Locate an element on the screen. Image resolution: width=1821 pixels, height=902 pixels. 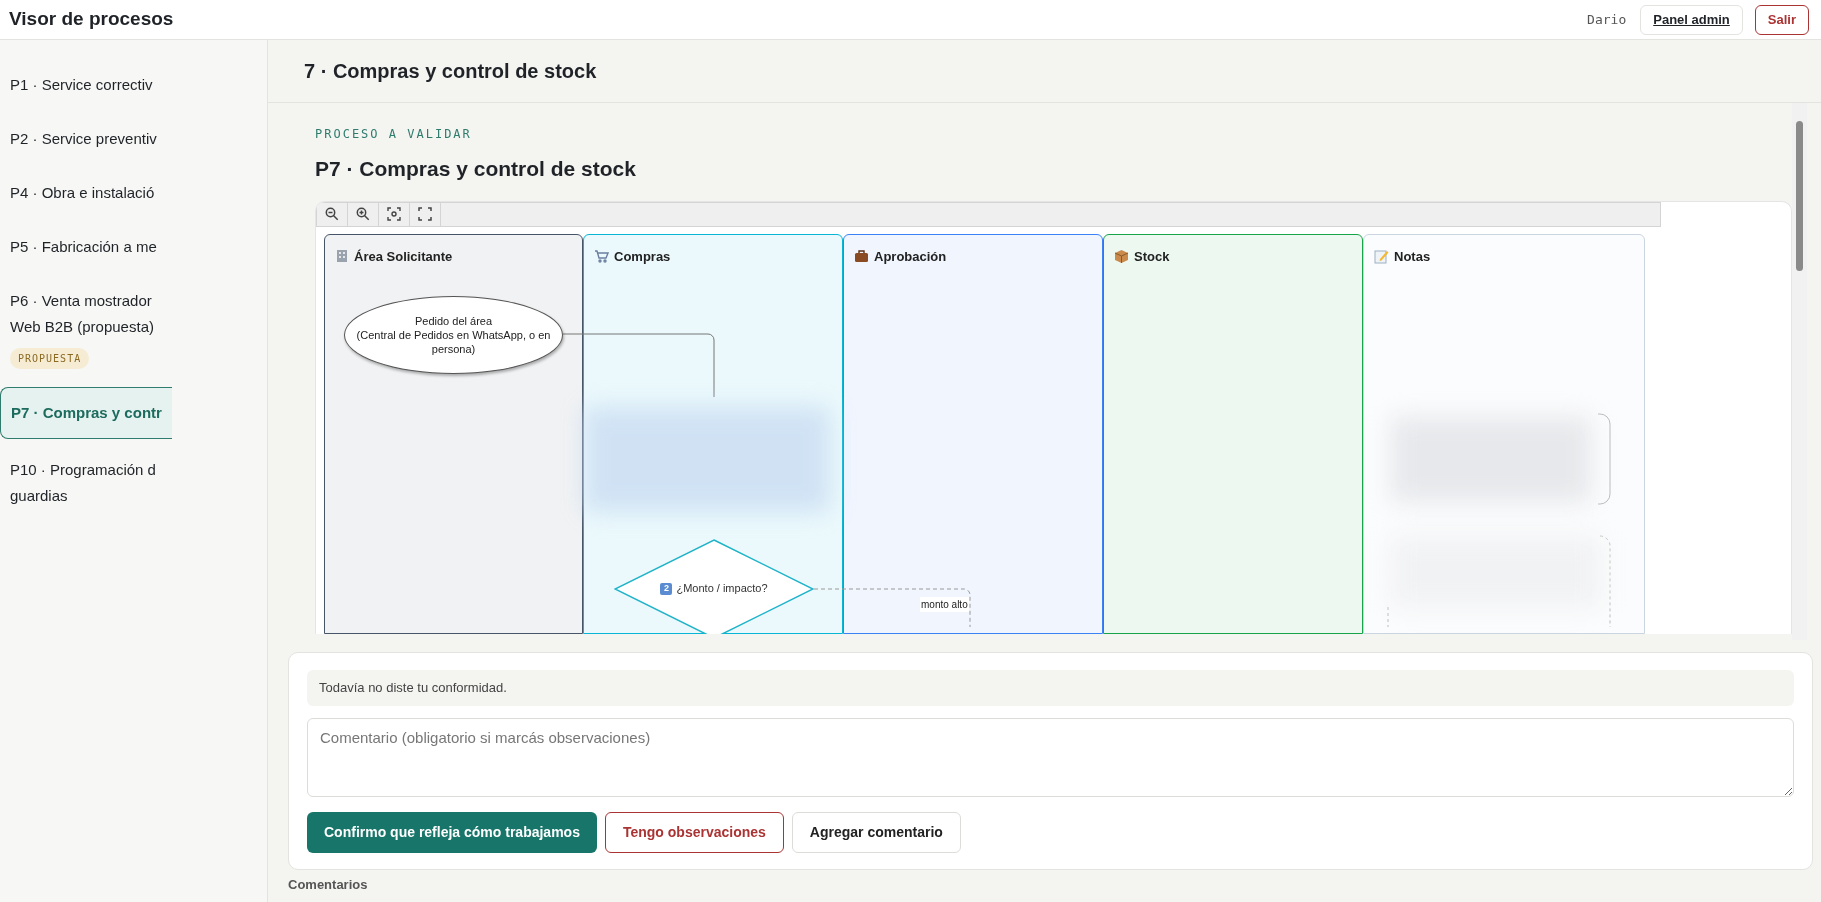
building-icon is located at coordinates (342, 256).